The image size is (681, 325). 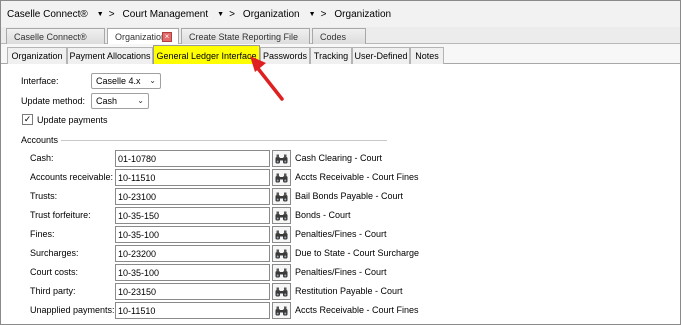 I want to click on tab-organization: Organization, so click(x=37, y=55).